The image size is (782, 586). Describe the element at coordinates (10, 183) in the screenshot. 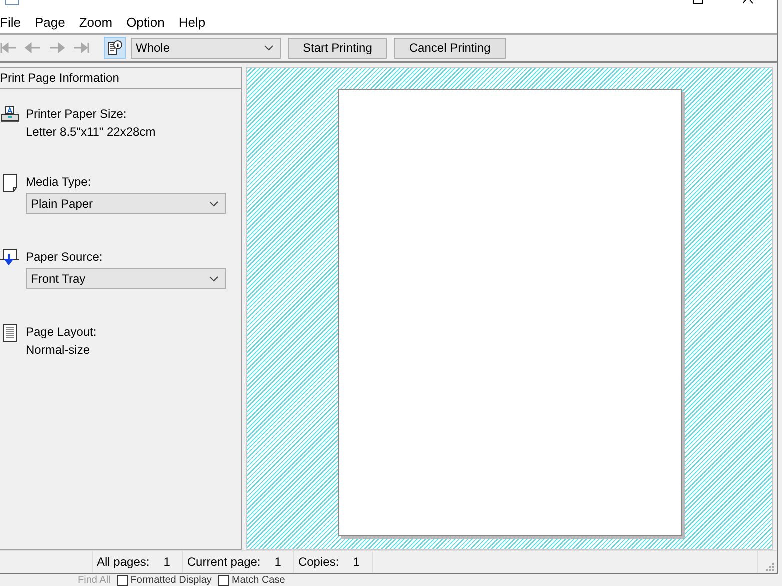

I see `paper-sheet-icon` at that location.